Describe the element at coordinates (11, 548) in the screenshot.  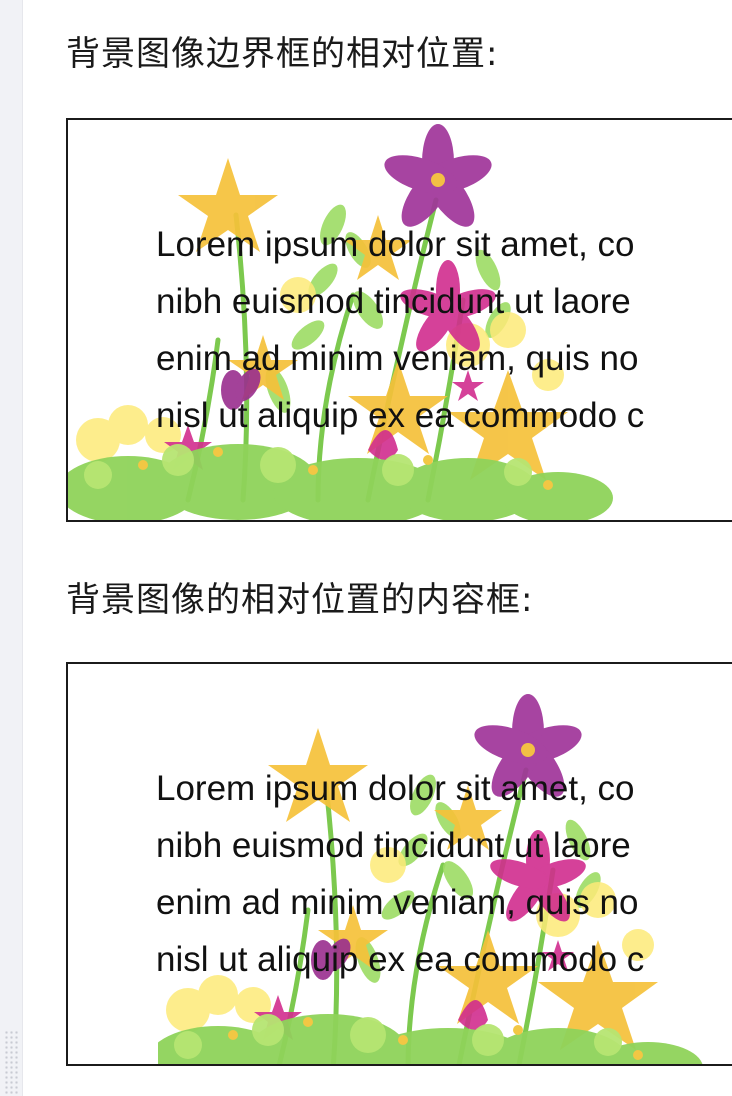
I see `editor-gutter` at that location.